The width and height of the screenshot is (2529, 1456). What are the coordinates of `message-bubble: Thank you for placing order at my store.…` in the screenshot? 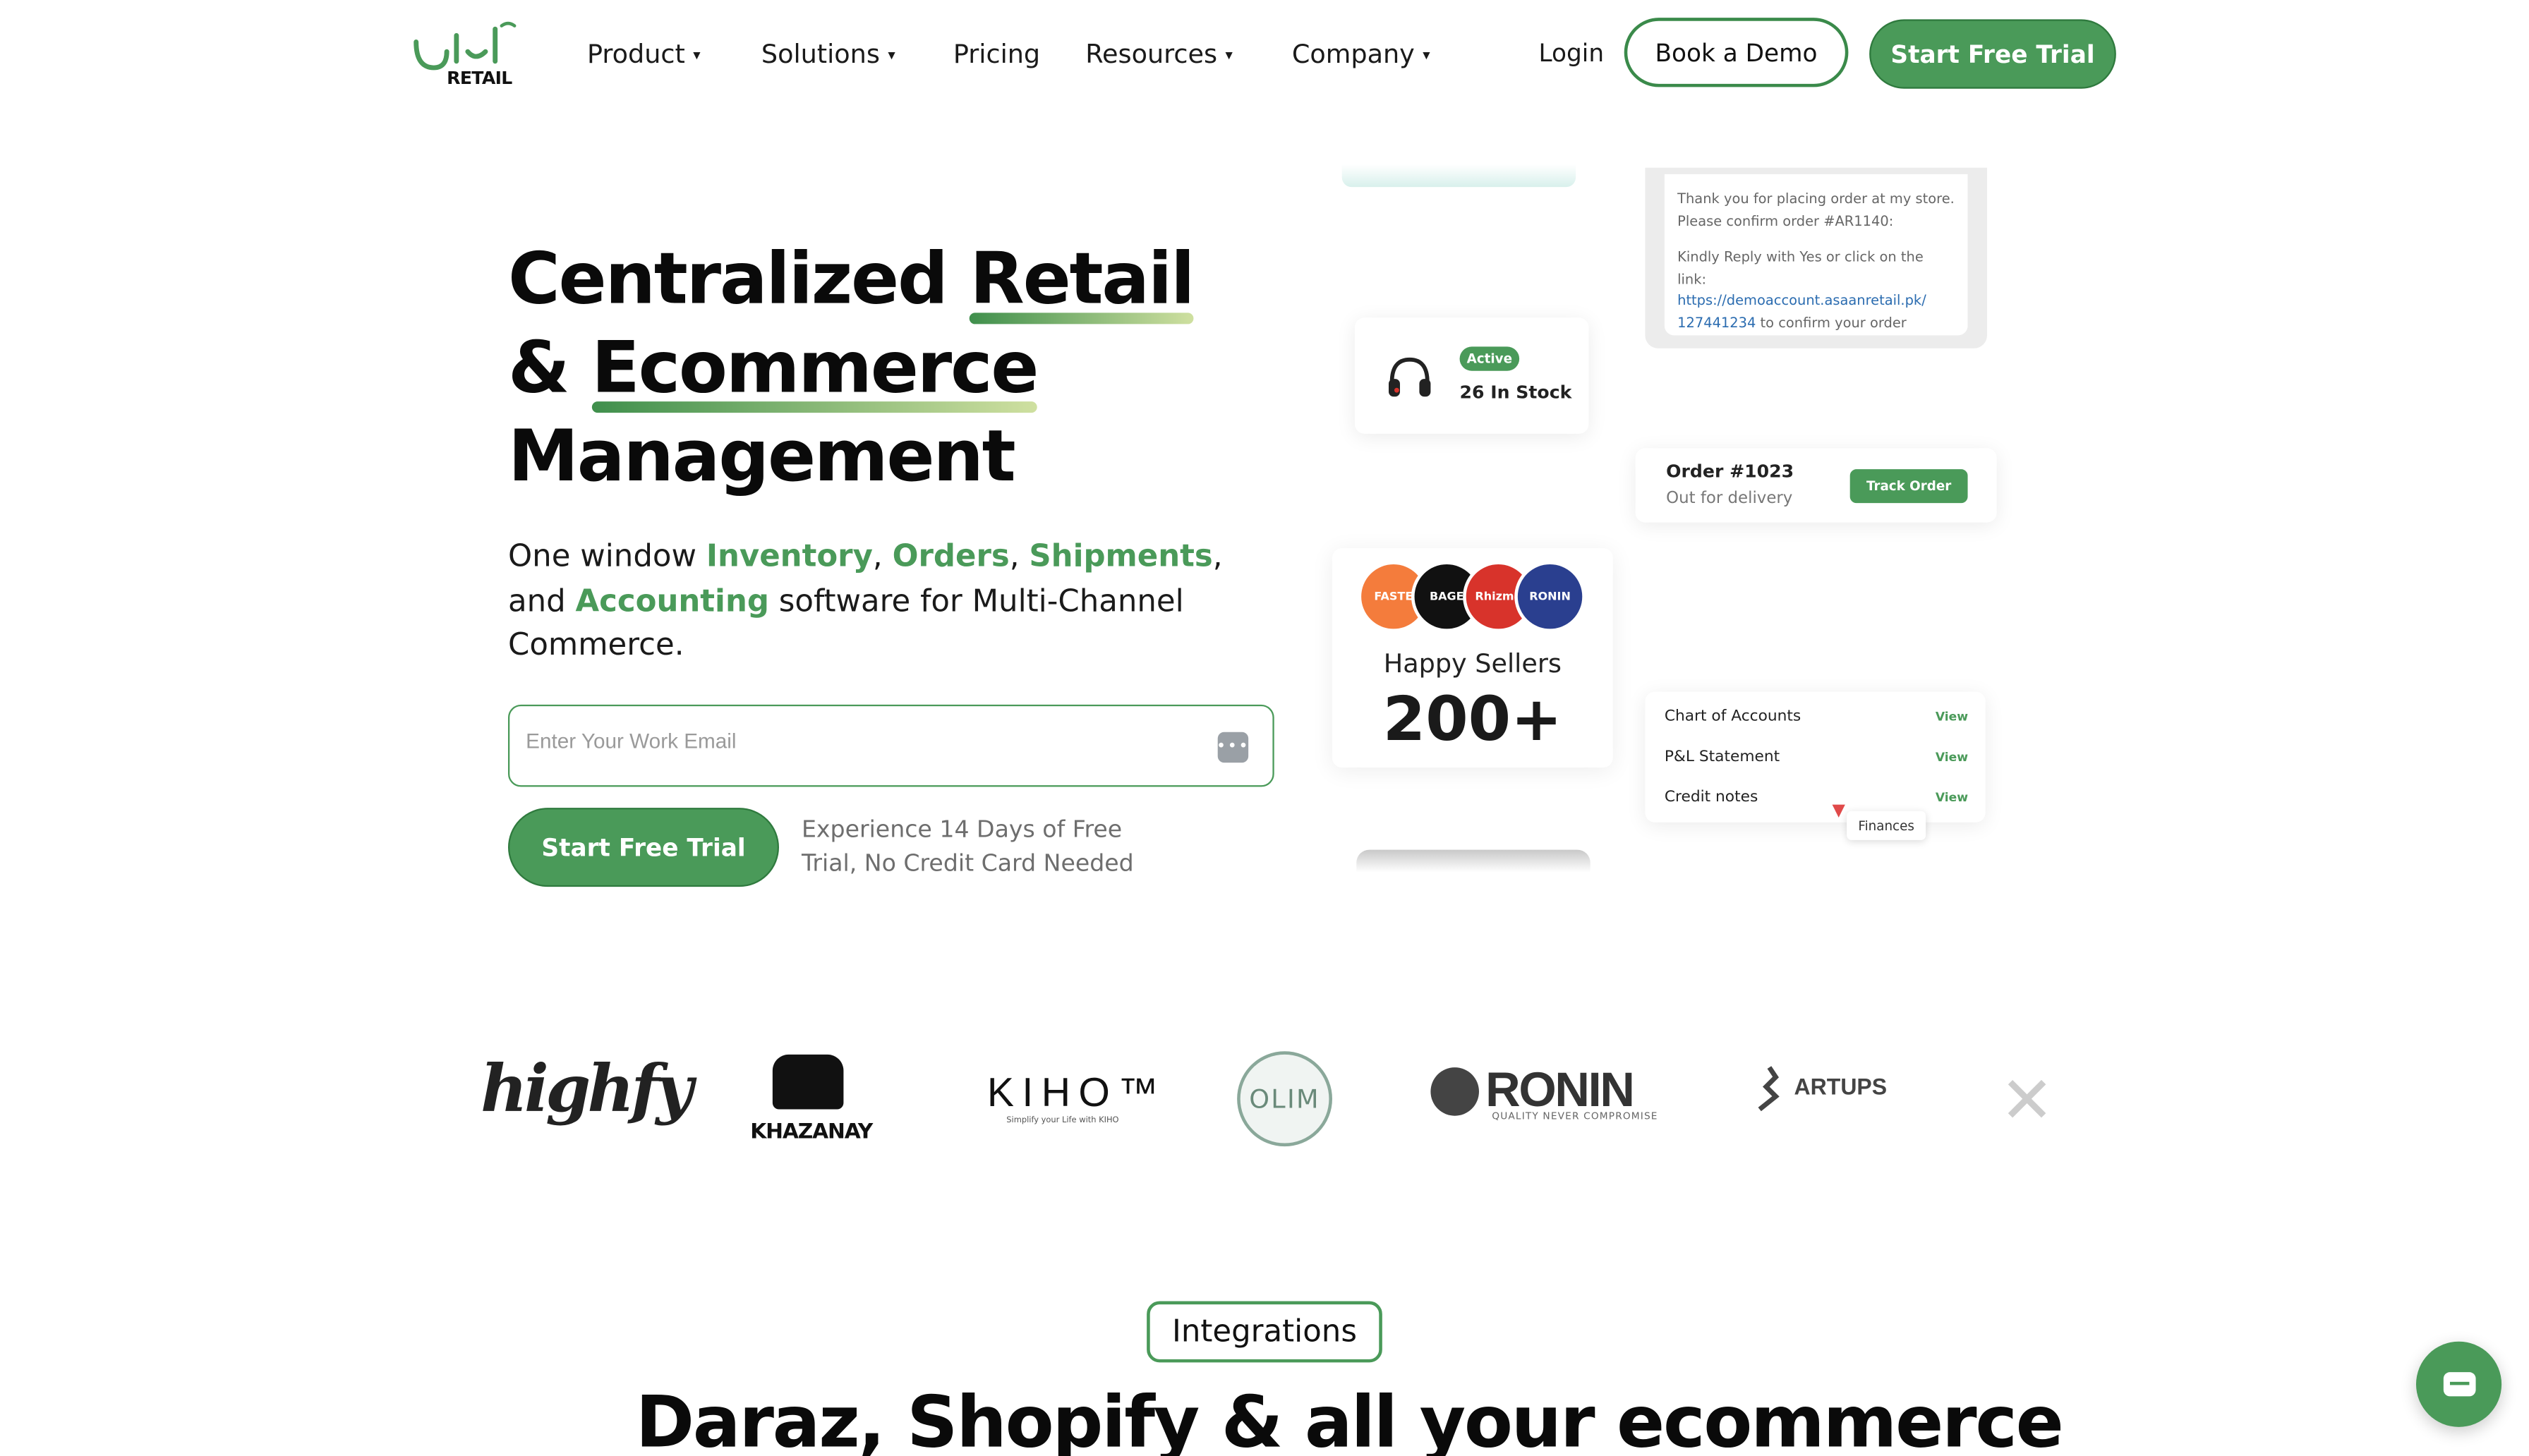 It's located at (1816, 255).